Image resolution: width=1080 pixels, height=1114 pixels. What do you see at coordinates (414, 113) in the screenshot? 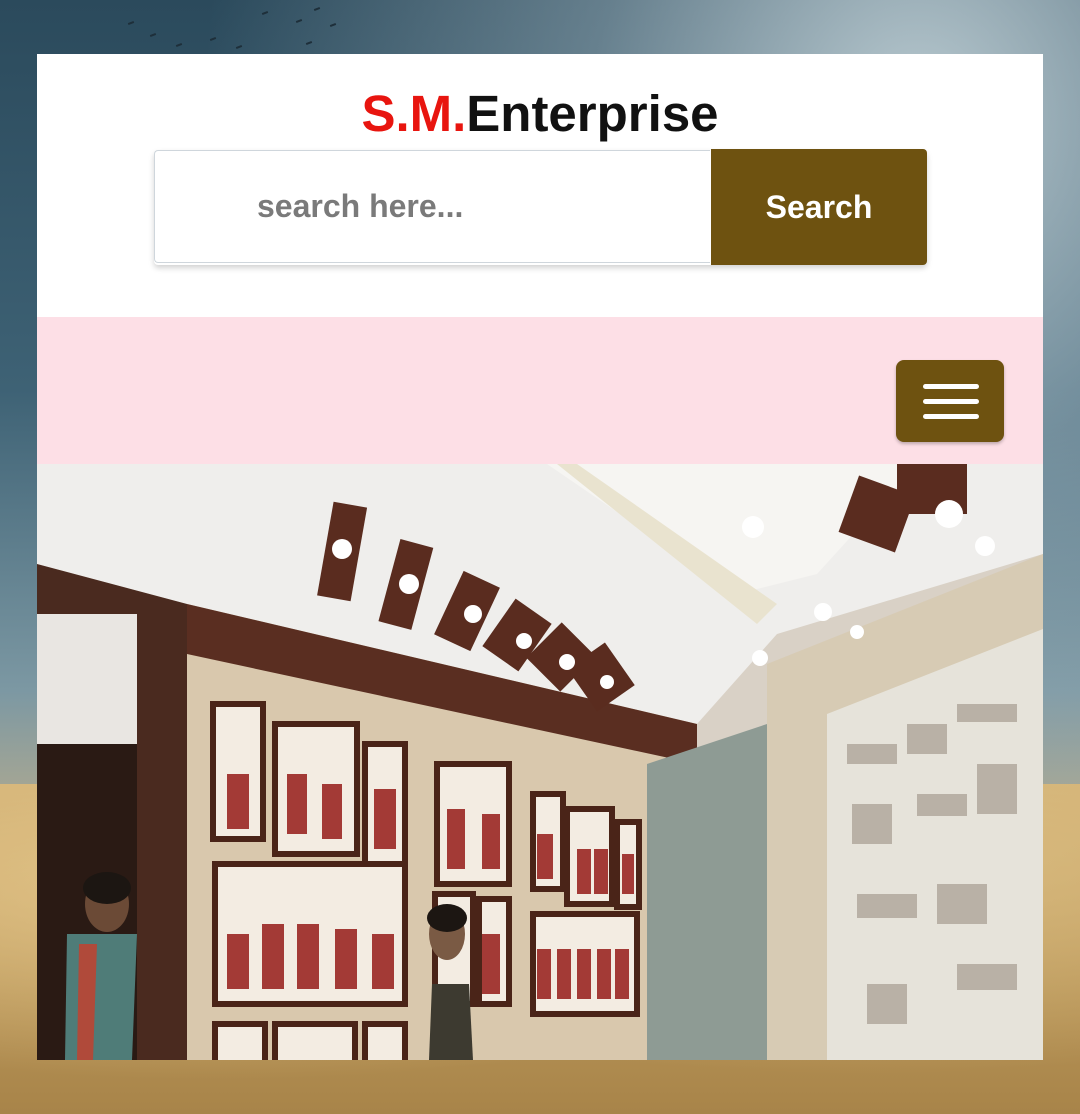
I see `brand-name-prefix: S.M.` at bounding box center [414, 113].